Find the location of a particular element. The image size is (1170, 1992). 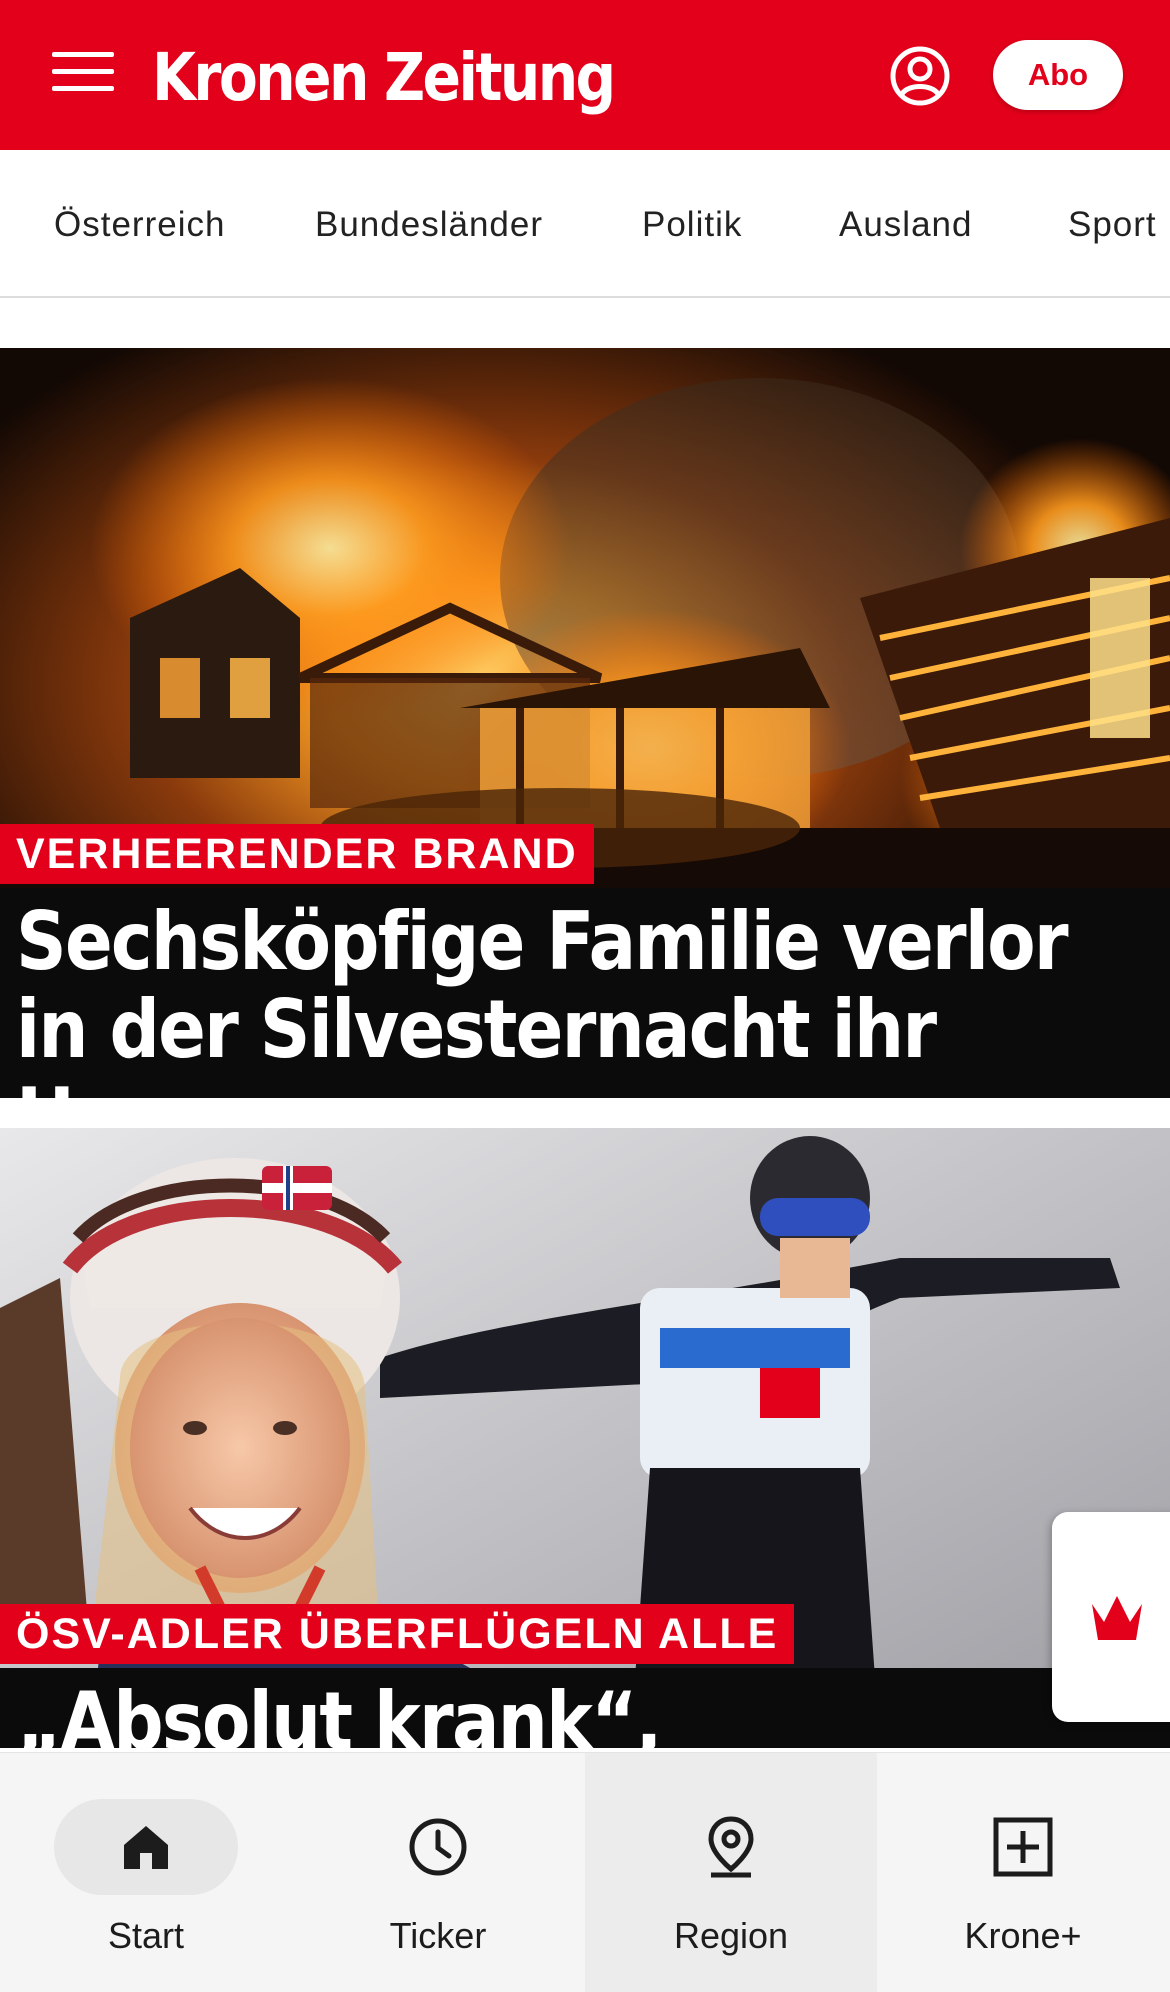

category-tab-politik: Politik is located at coordinates (692, 225).